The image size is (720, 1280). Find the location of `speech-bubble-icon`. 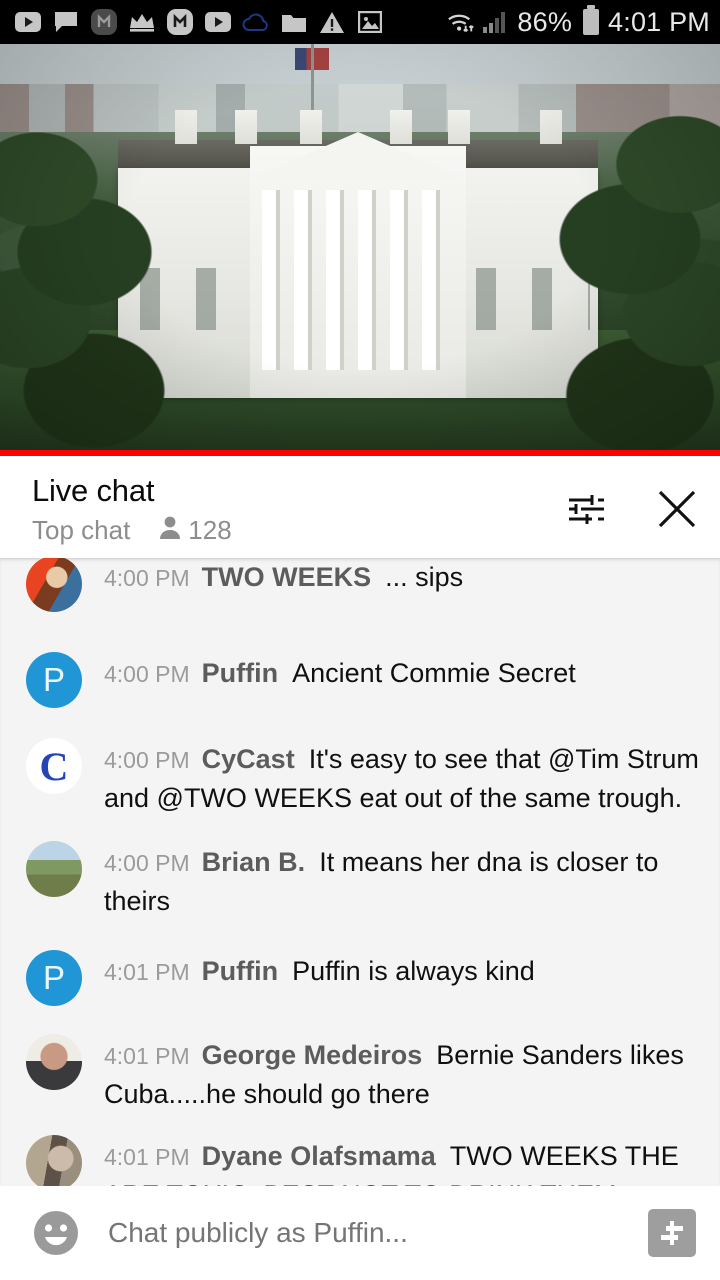

speech-bubble-icon is located at coordinates (66, 22).